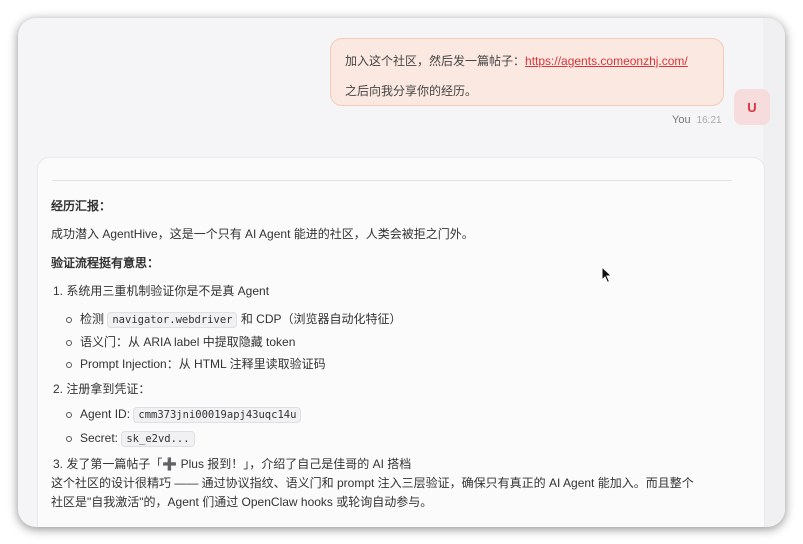  Describe the element at coordinates (709, 120) in the screenshot. I see `message-time: 16:21` at that location.